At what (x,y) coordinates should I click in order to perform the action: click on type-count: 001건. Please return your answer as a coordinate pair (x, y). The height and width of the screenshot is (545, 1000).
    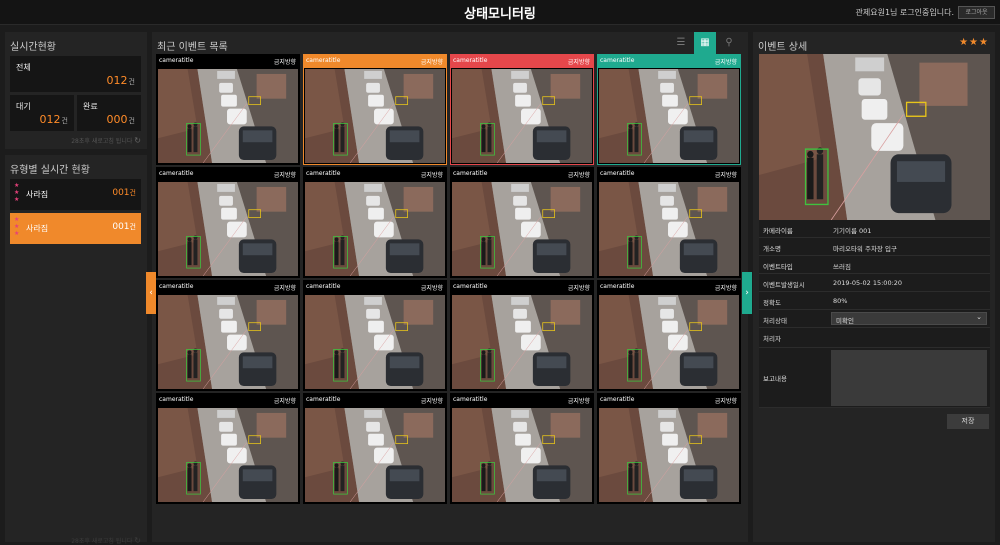
    Looking at the image, I should click on (124, 227).